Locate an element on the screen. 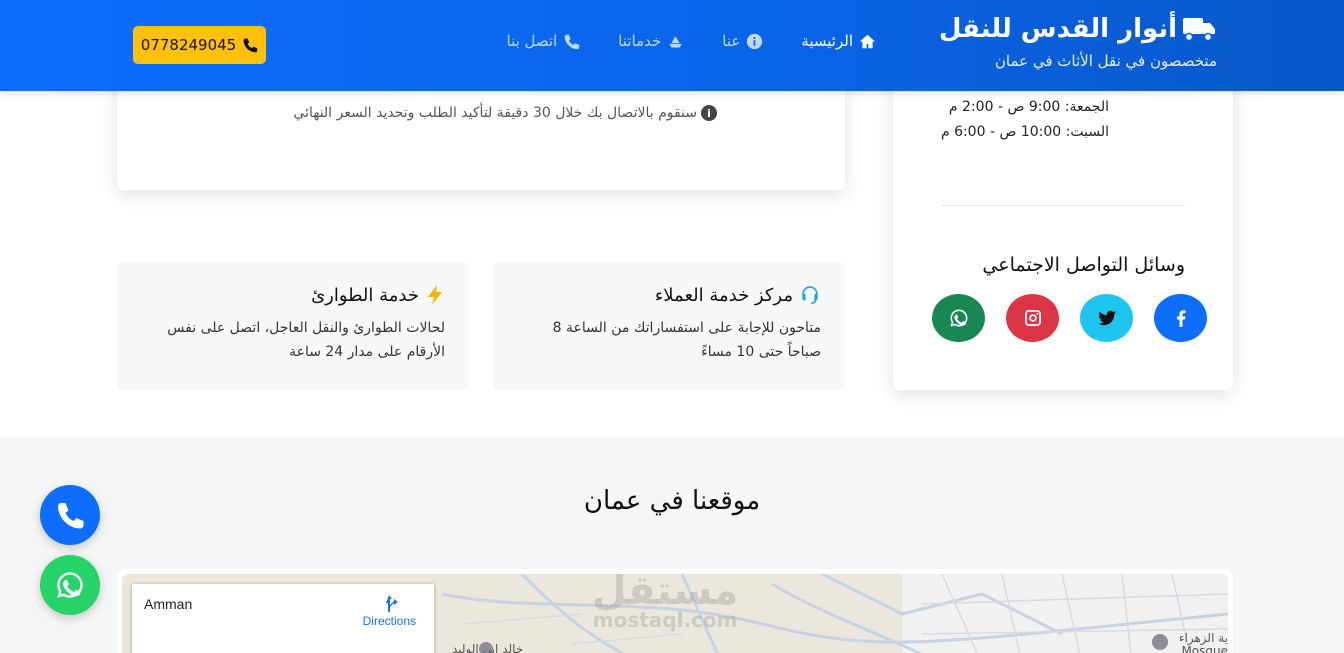 This screenshot has height=653, width=1344. map-label-mosque-en: Mosque is located at coordinates (1204, 648).